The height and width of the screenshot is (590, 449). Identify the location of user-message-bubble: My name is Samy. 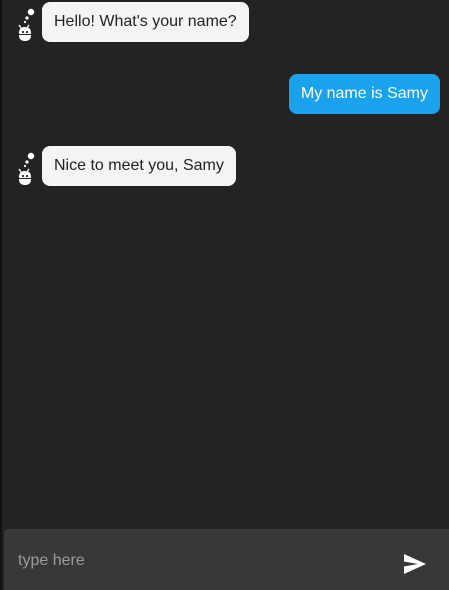
(364, 94).